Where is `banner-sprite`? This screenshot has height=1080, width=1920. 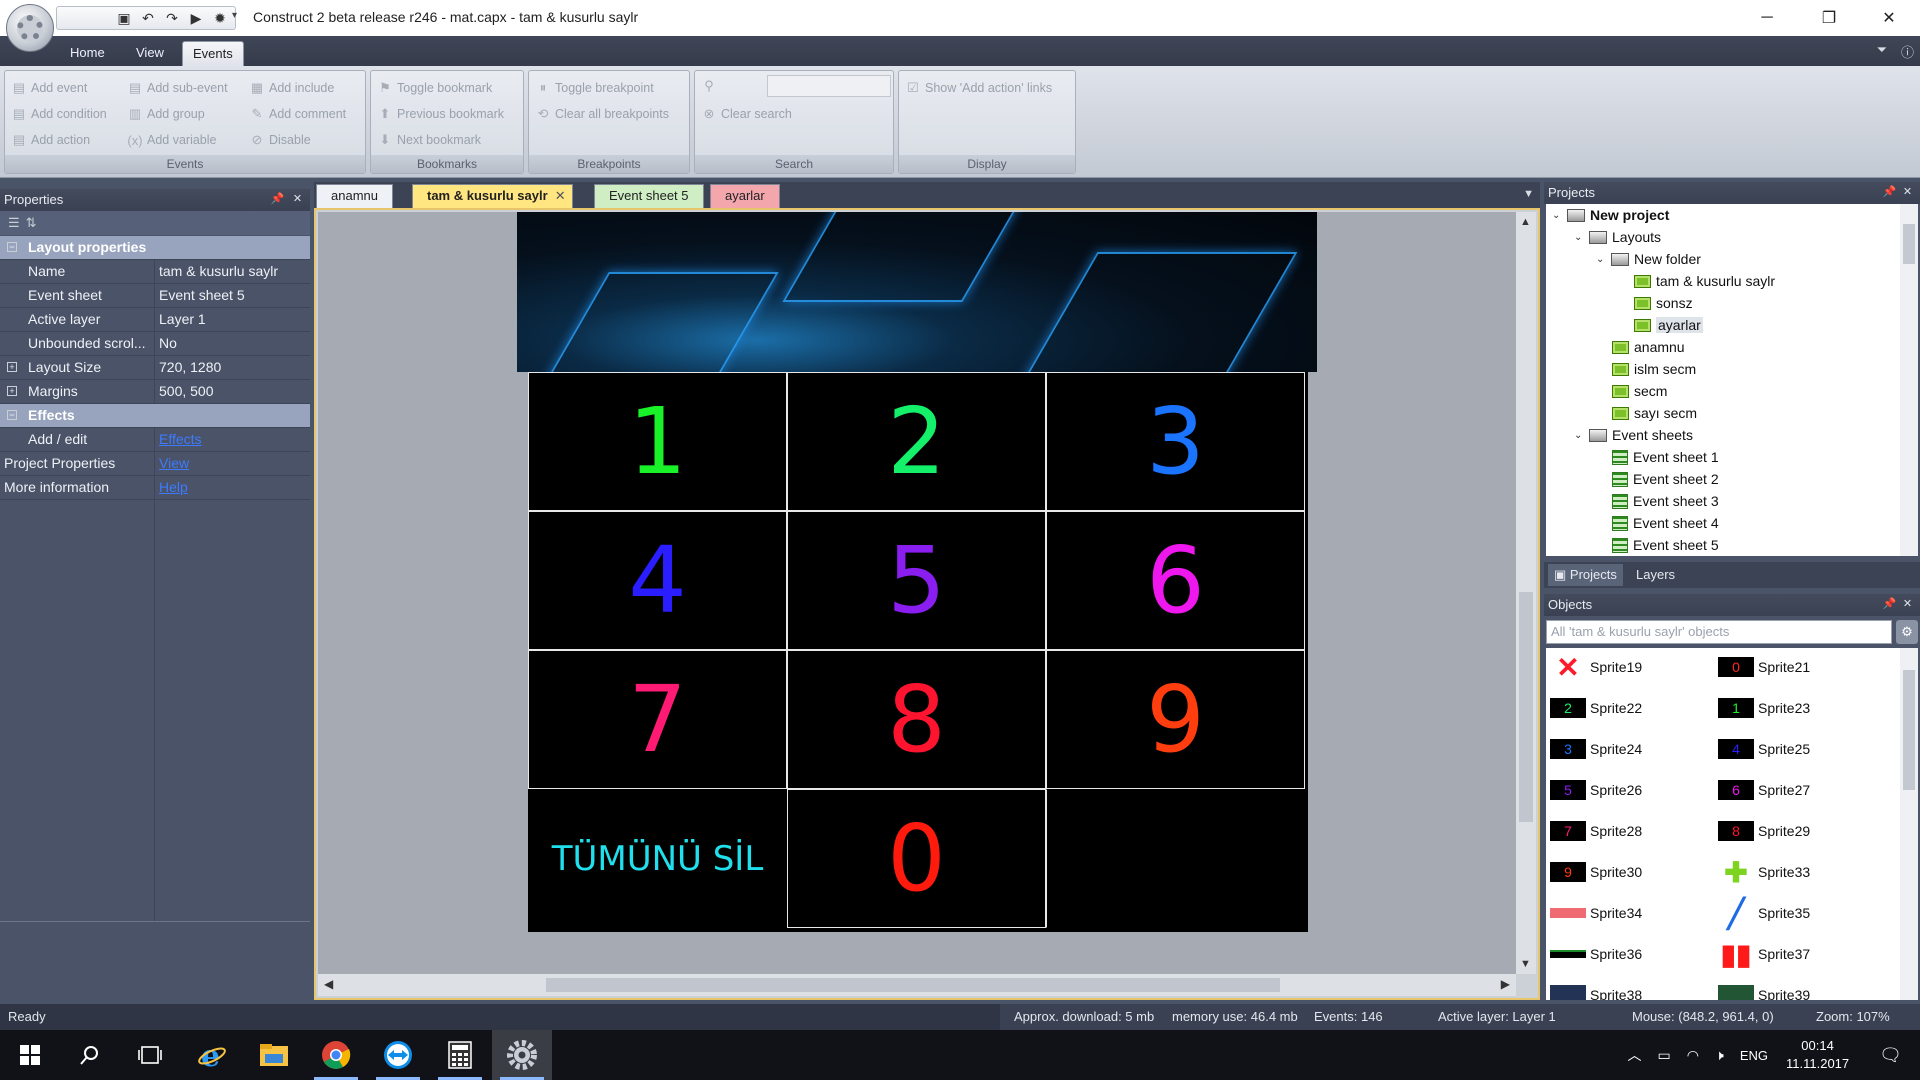 banner-sprite is located at coordinates (917, 292).